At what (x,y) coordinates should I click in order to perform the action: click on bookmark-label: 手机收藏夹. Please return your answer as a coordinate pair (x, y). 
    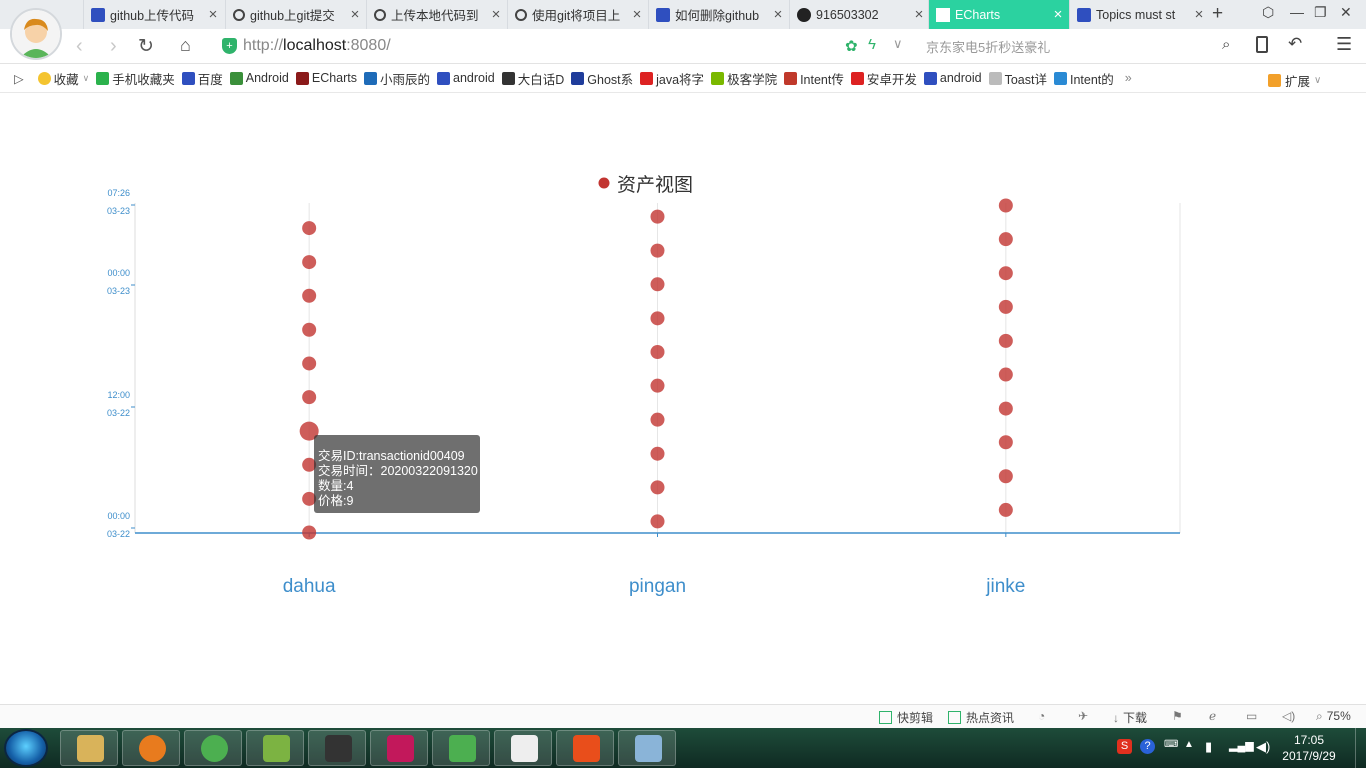
    Looking at the image, I should click on (143, 79).